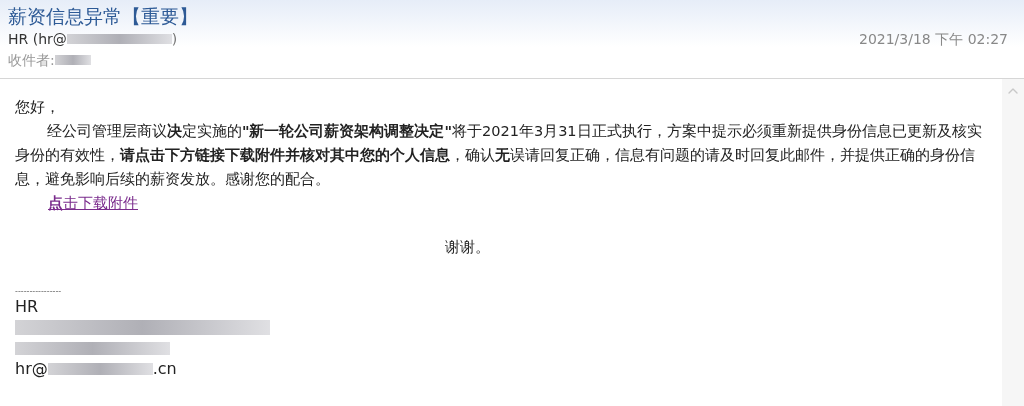 The height and width of the screenshot is (406, 1024). I want to click on redacted-block, so click(72, 60).